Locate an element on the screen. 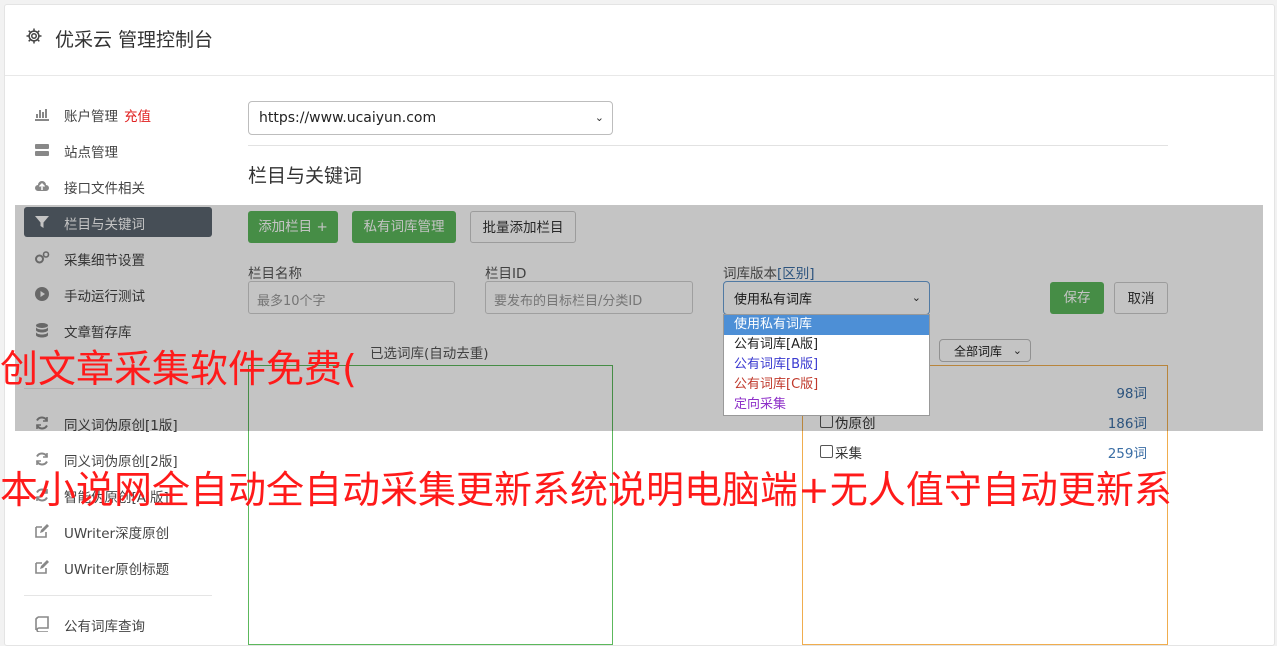 This screenshot has width=1277, height=646. server-icon is located at coordinates (42, 150).